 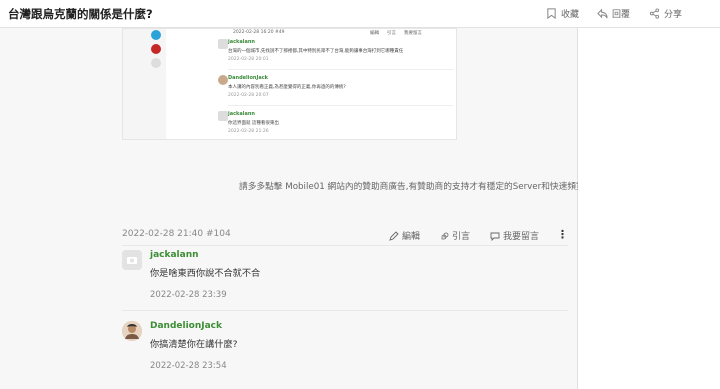 What do you see at coordinates (621, 15) in the screenshot?
I see `reply-label: 回覆` at bounding box center [621, 15].